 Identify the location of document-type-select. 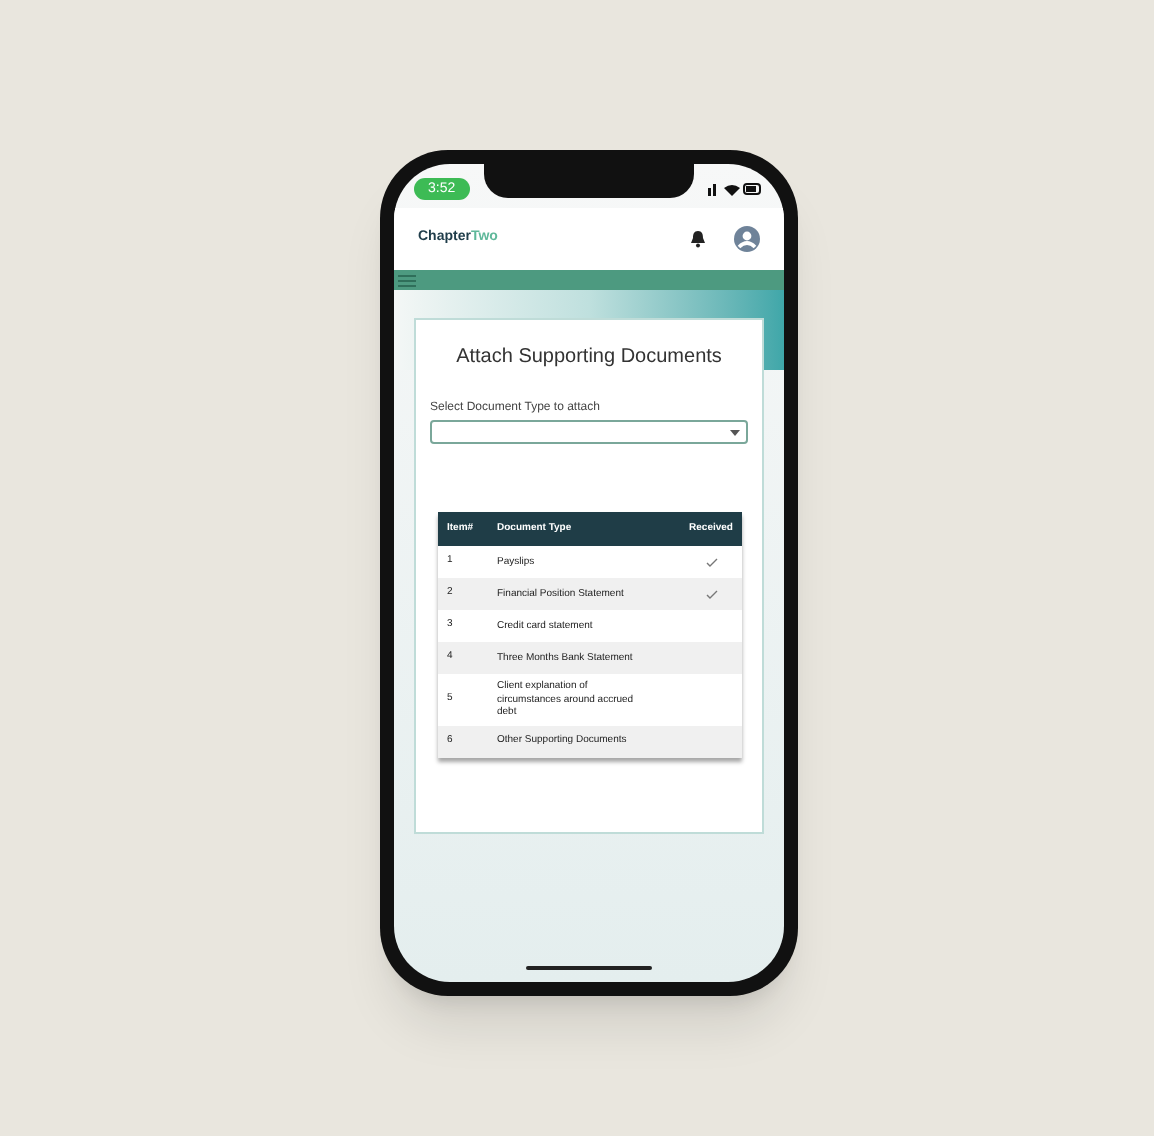
(589, 432).